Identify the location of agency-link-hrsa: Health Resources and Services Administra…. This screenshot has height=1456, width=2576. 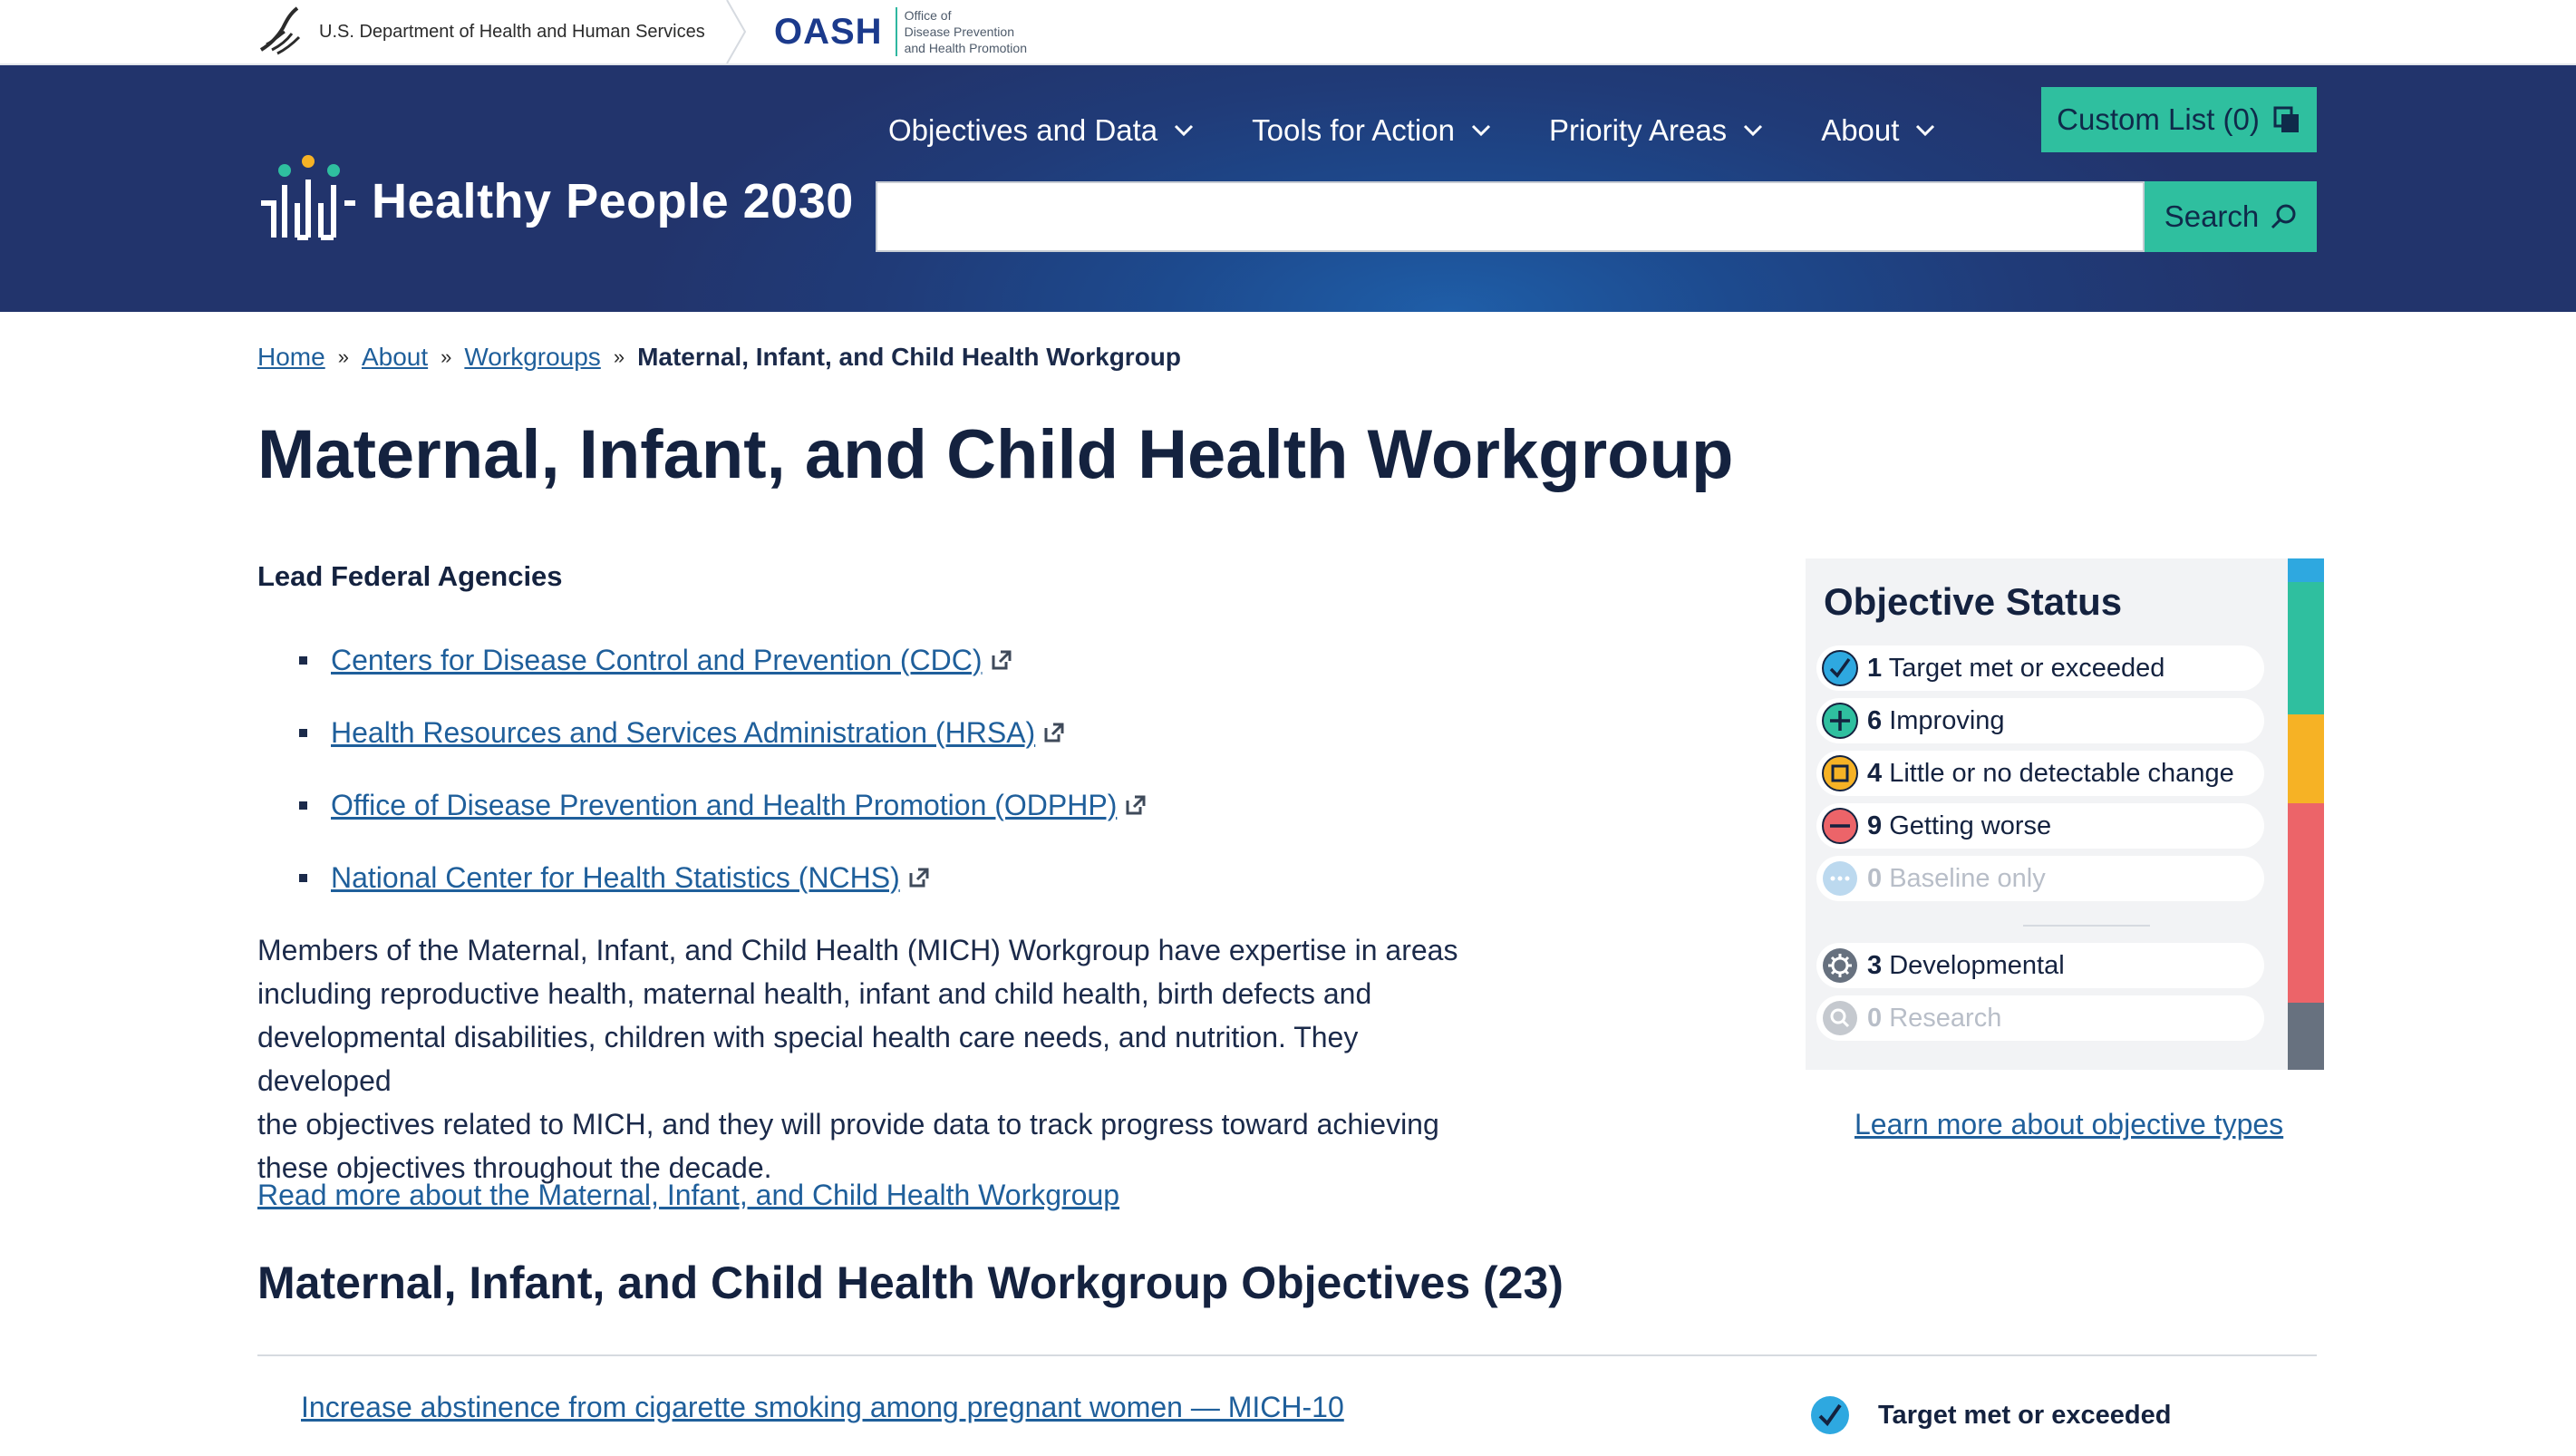
(683, 733).